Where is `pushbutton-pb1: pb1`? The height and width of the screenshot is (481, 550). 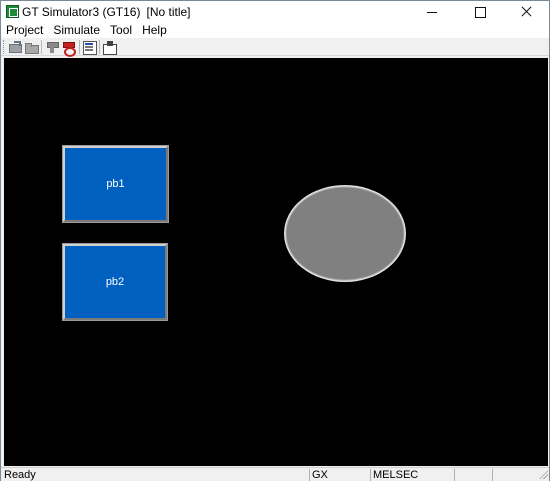 pushbutton-pb1: pb1 is located at coordinates (115, 184).